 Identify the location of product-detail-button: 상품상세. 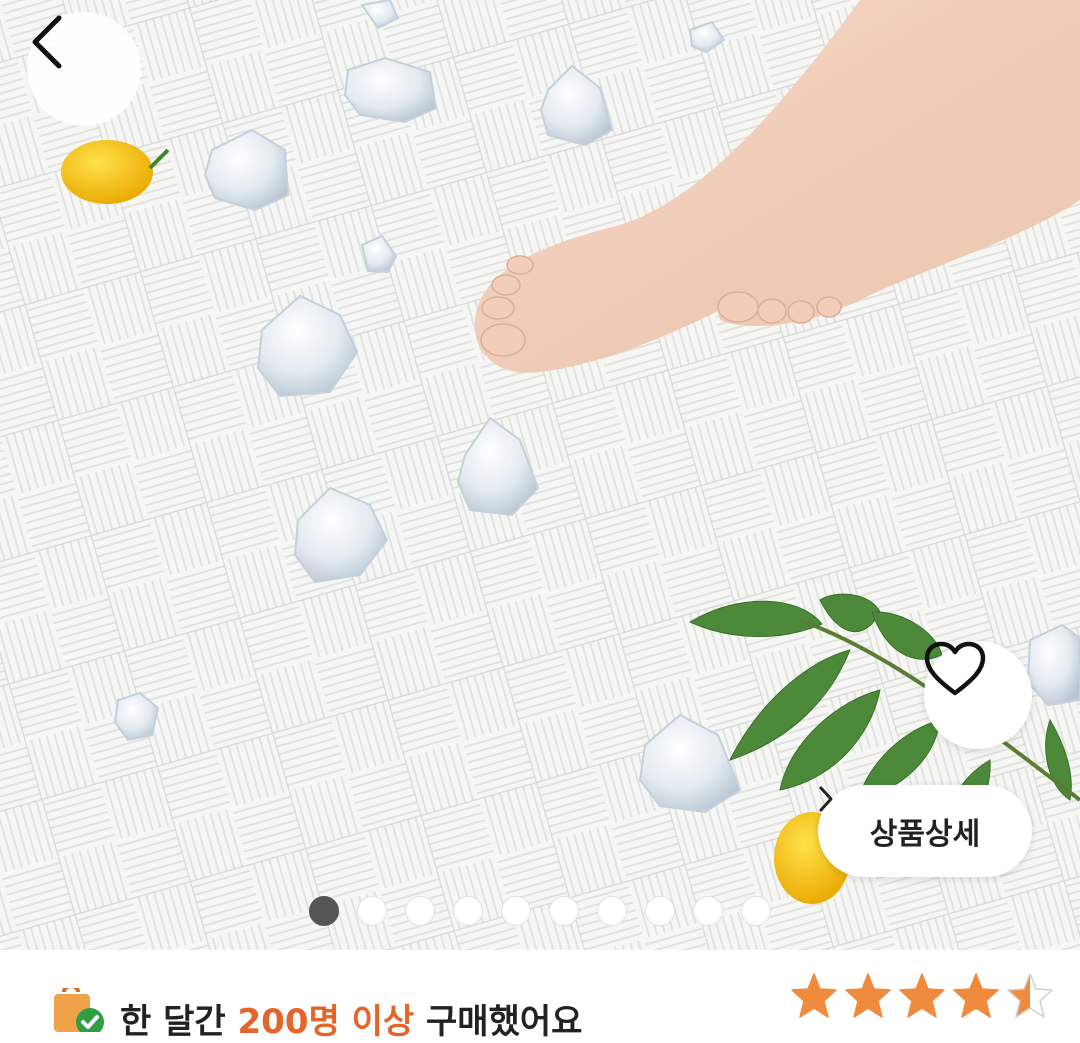
(925, 831).